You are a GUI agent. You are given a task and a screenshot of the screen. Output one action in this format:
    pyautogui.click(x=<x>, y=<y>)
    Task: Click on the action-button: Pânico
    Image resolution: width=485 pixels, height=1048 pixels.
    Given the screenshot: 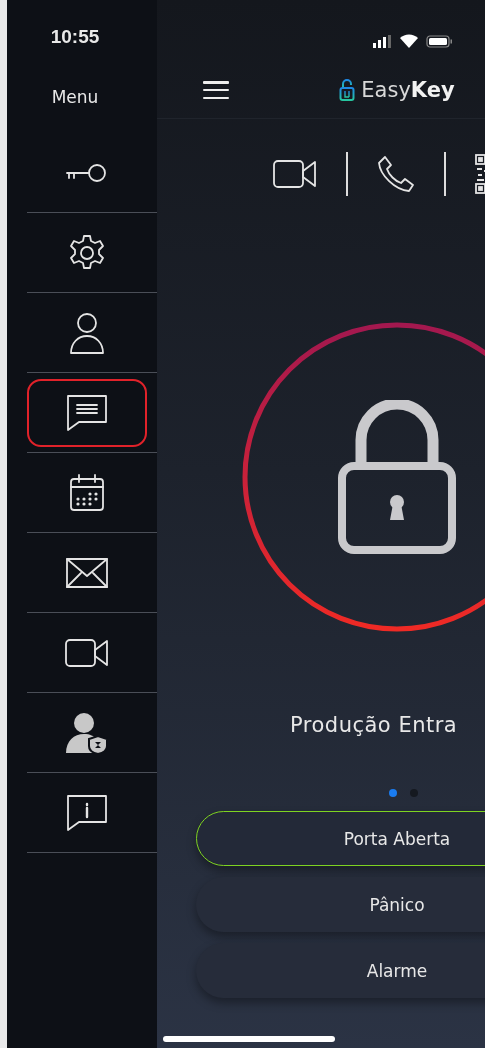 What is the action you would take?
    pyautogui.click(x=340, y=904)
    